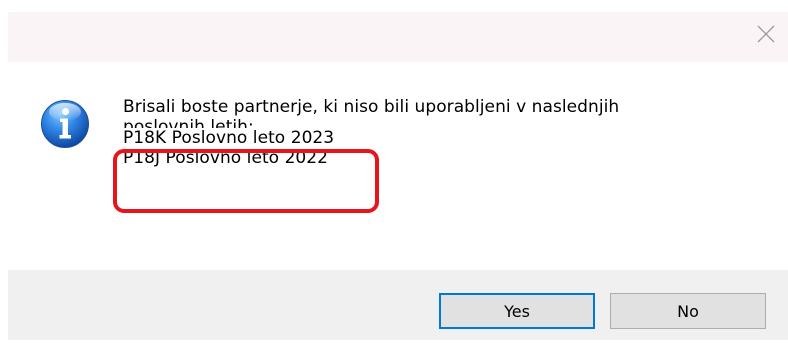 The width and height of the screenshot is (788, 363). Describe the element at coordinates (398, 37) in the screenshot. I see `title-bar` at that location.